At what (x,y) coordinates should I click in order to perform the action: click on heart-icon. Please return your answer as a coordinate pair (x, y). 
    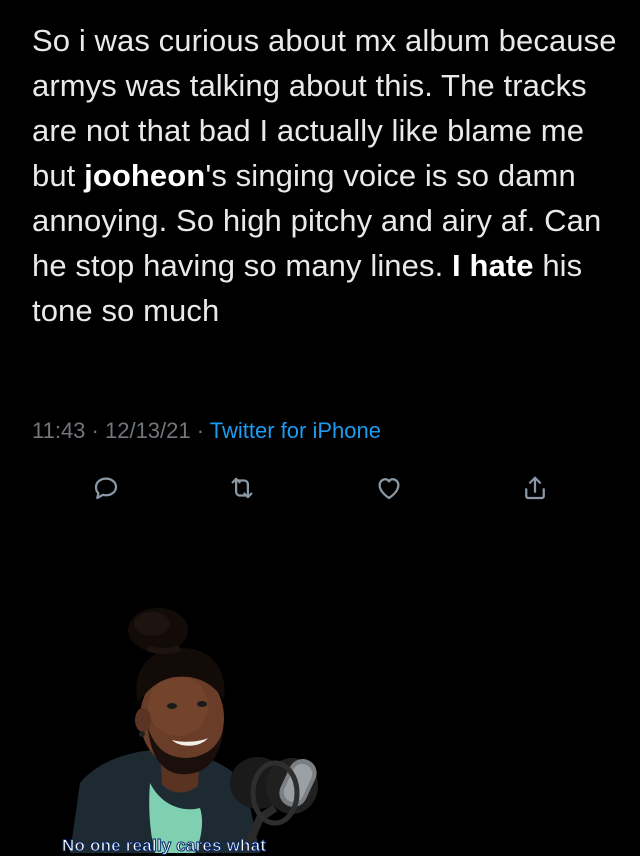
    Looking at the image, I should click on (389, 489).